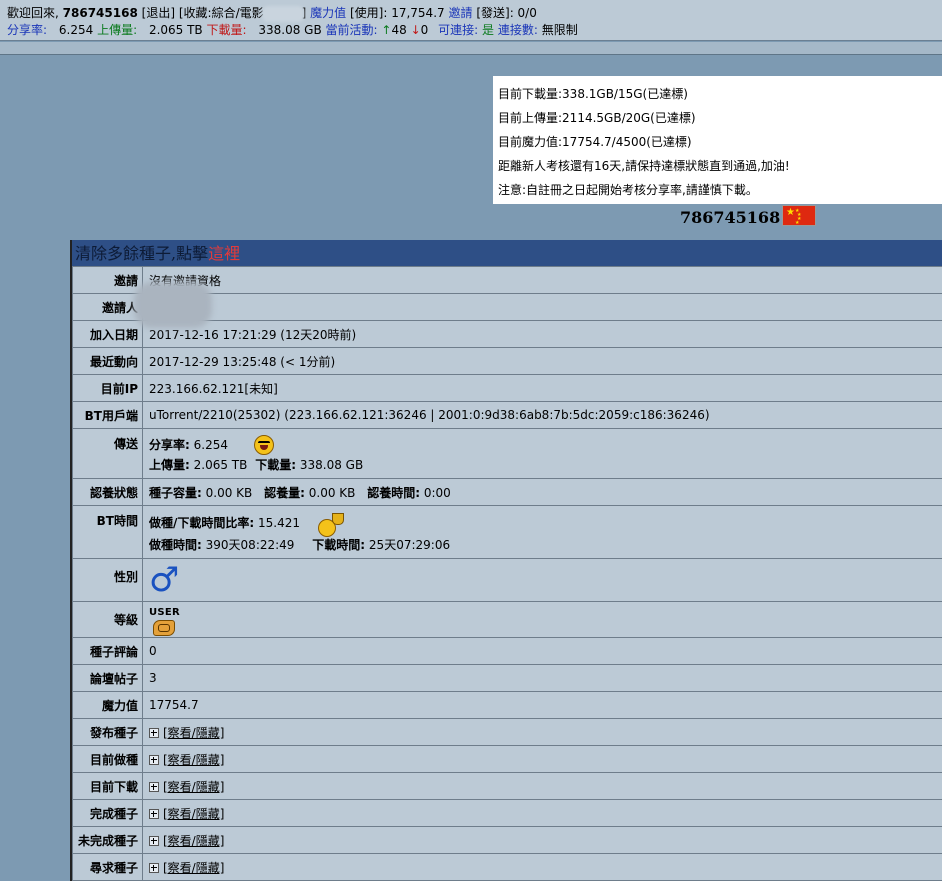 The width and height of the screenshot is (942, 881). Describe the element at coordinates (542, 619) in the screenshot. I see `level-value: USER` at that location.